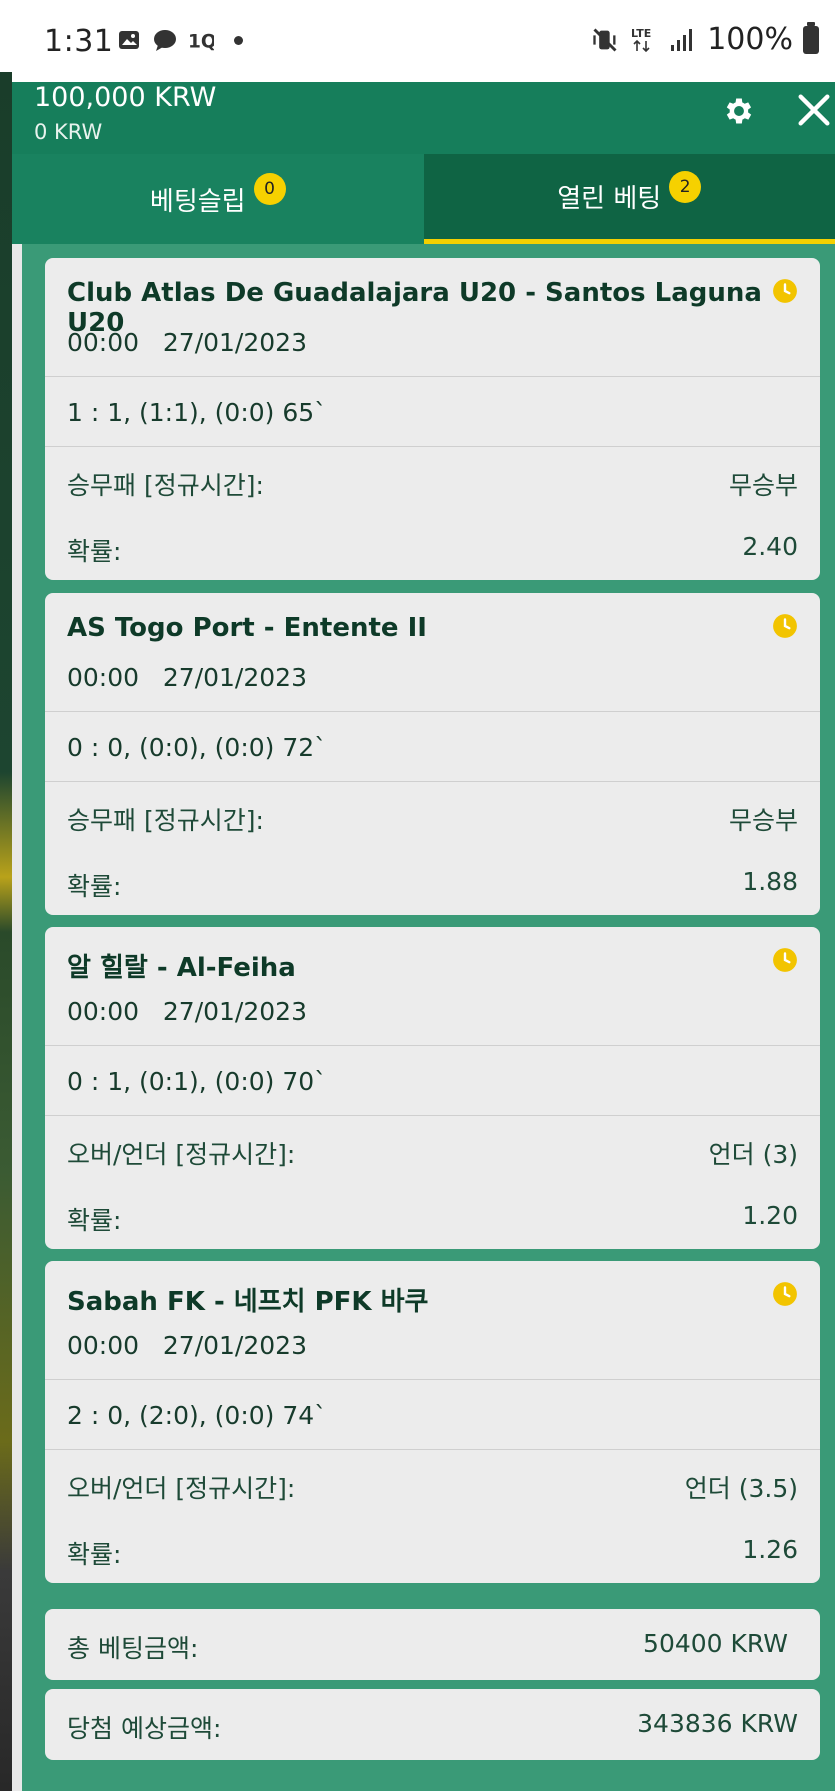 The image size is (835, 1791). Describe the element at coordinates (753, 1154) in the screenshot. I see `bet-selection: 언더 (3)` at that location.